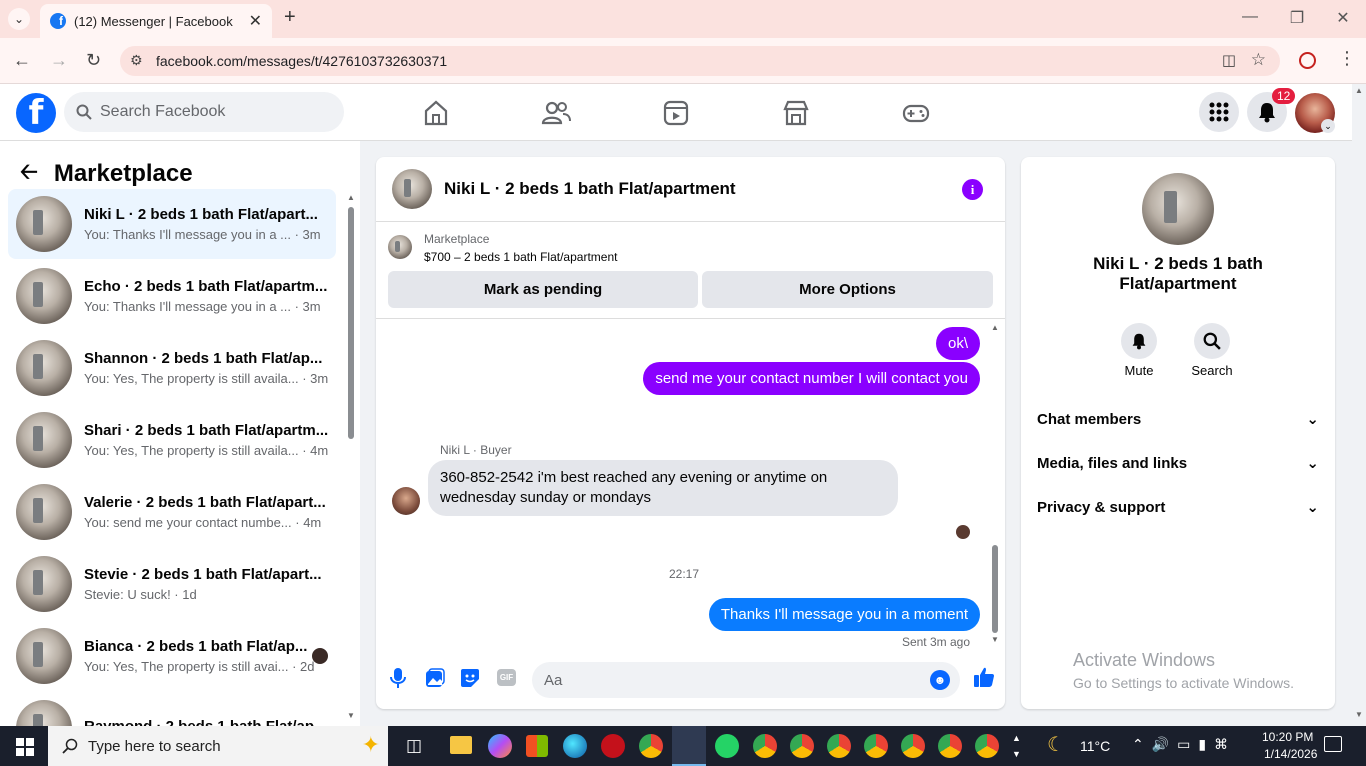  Describe the element at coordinates (1212, 350) in the screenshot. I see `search-conversation-button: Search` at that location.